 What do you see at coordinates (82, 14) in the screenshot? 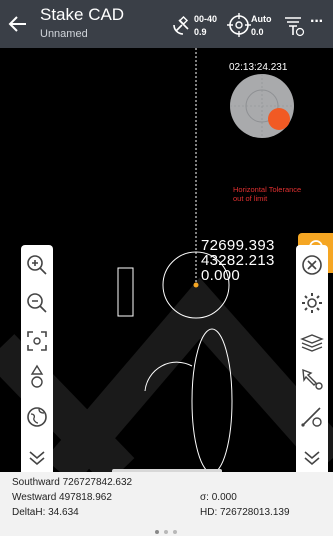
I see `page-title: Stake CAD` at bounding box center [82, 14].